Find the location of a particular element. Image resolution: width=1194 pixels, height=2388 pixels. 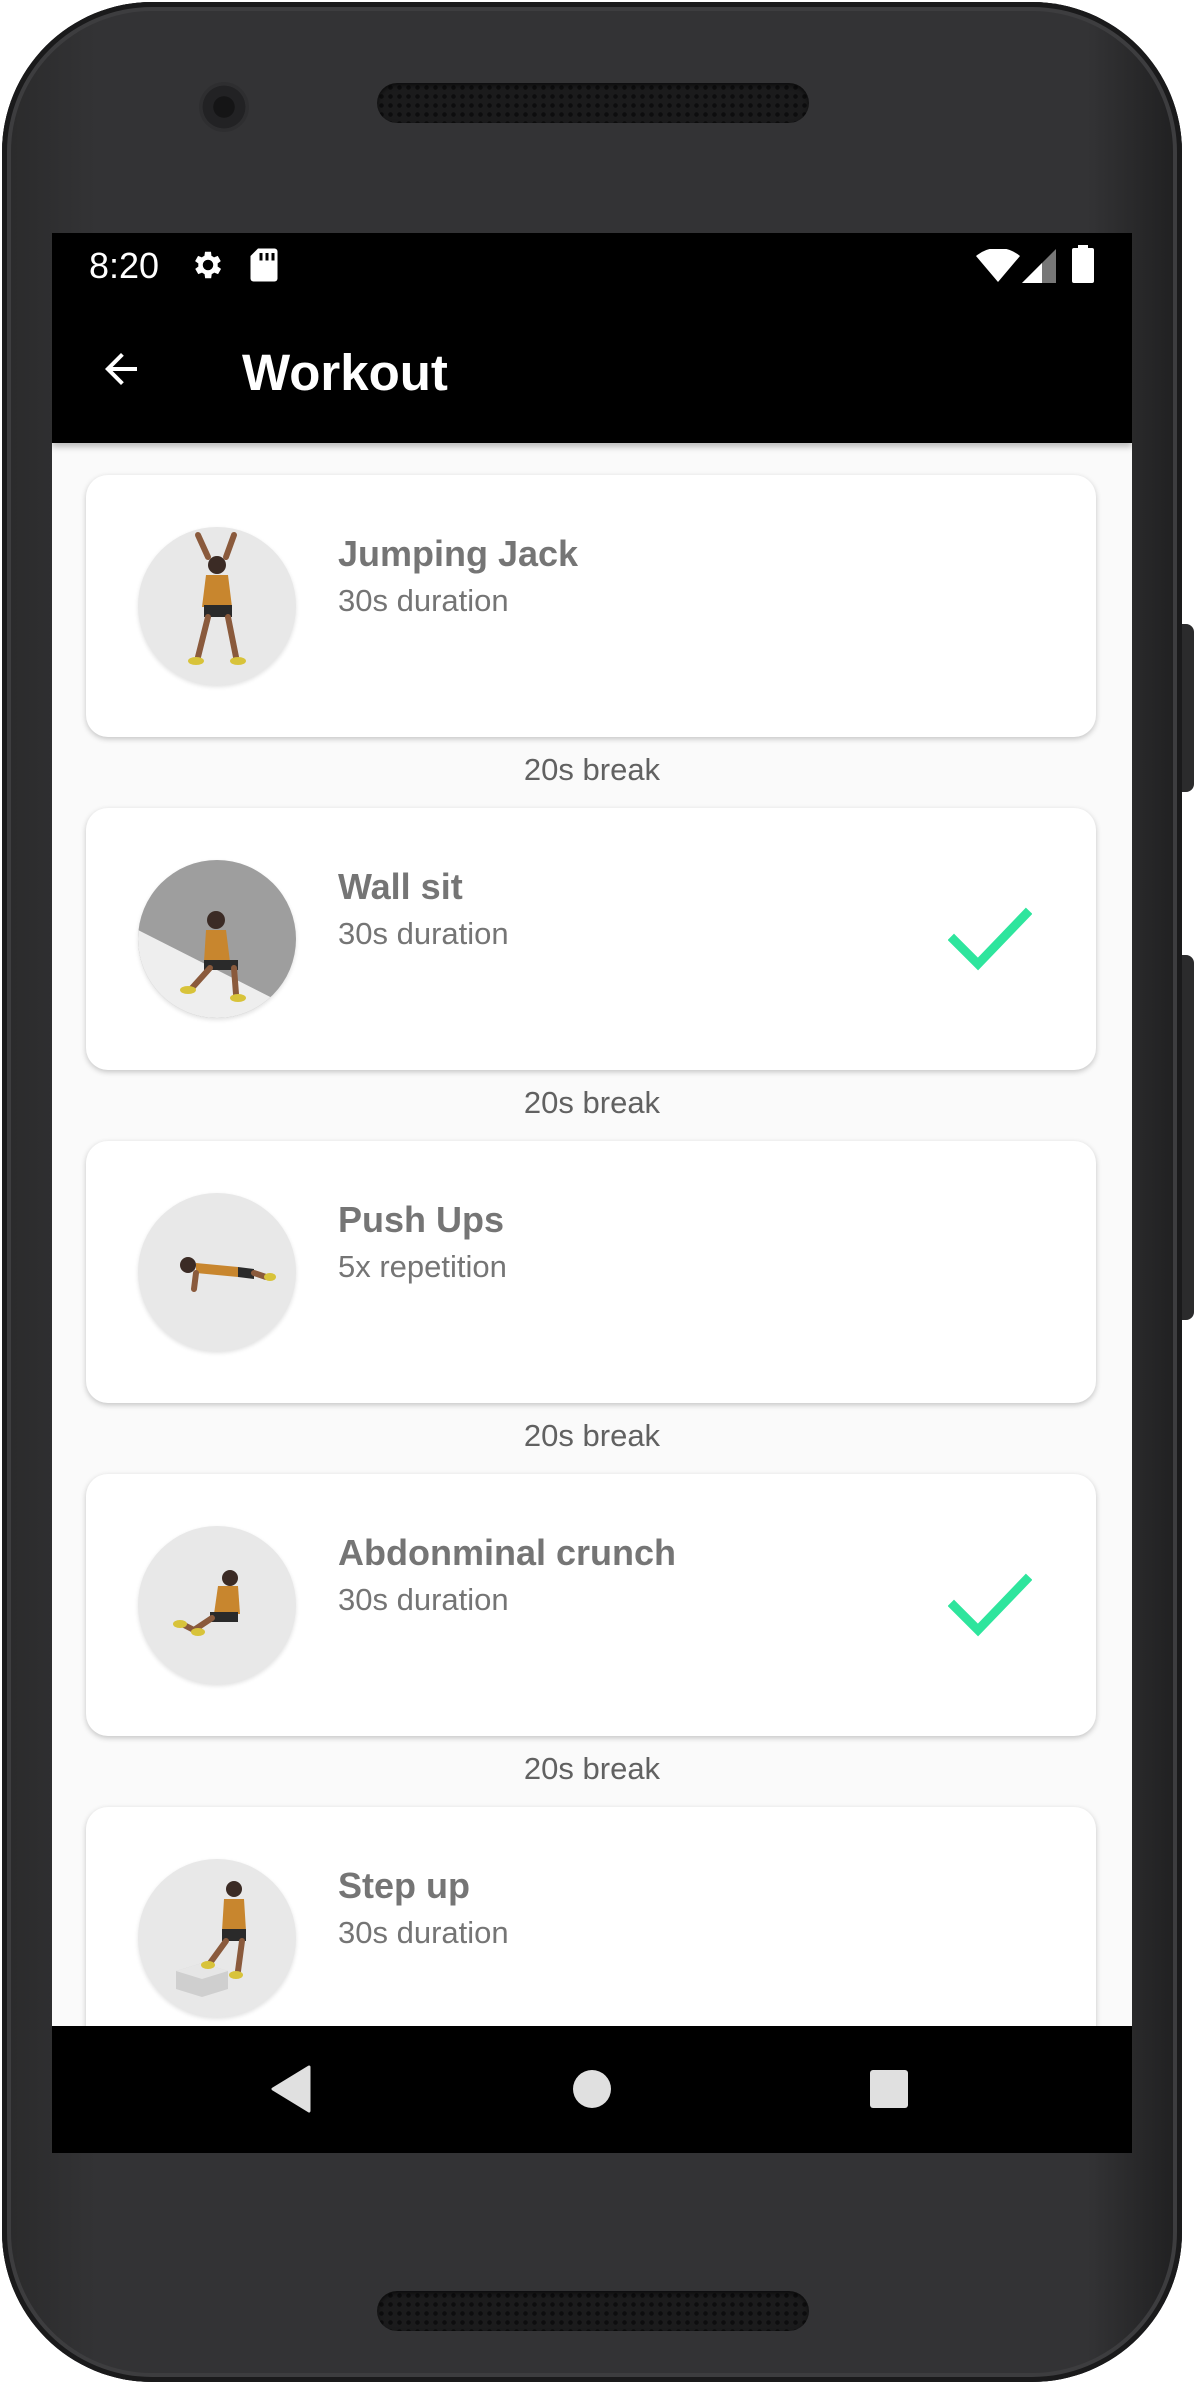

exercise-detail: 5x repetition is located at coordinates (422, 1266).